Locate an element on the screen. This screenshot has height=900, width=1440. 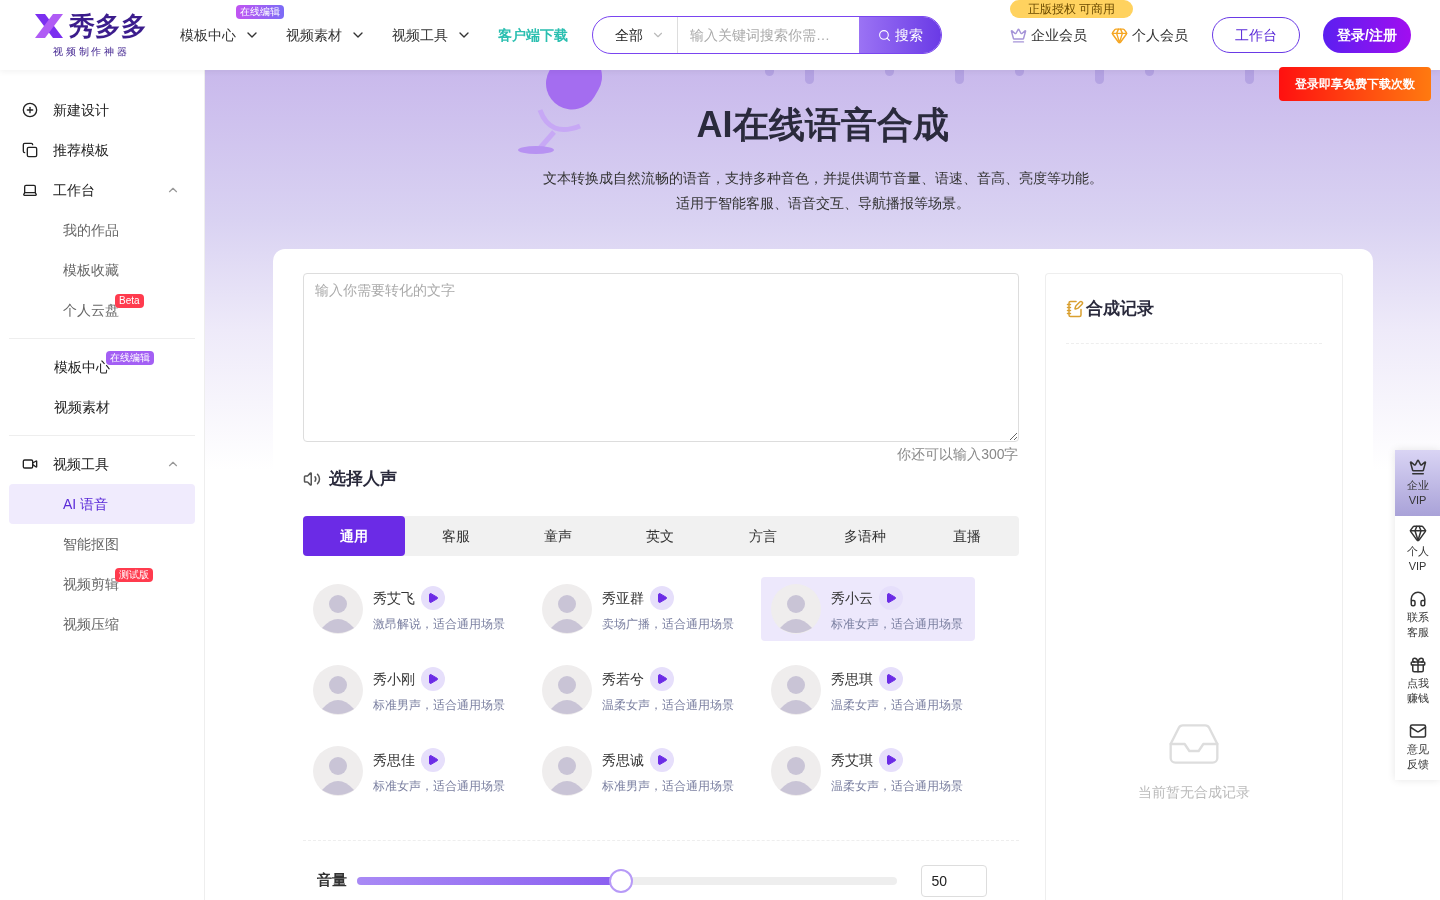
logo-text: 秀多多 is located at coordinates (108, 25).